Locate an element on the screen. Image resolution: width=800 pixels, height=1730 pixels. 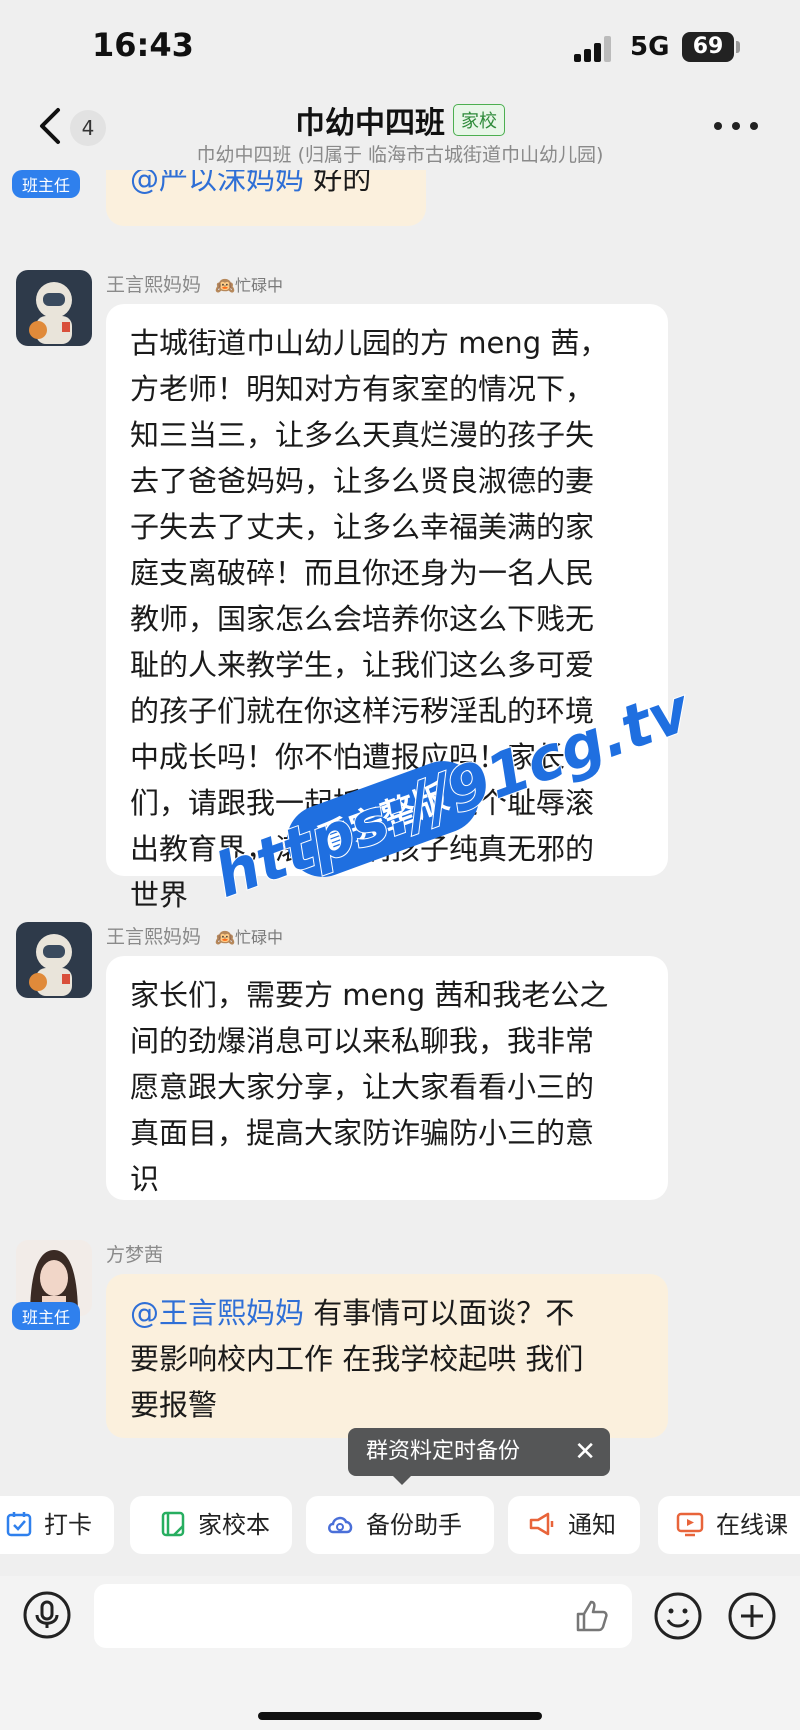
message-bubble: @王言熙妈妈 有事情可以面谈？不 要影响校内工作 在我学校起哄 我们 要报警 is located at coordinates (387, 1356).